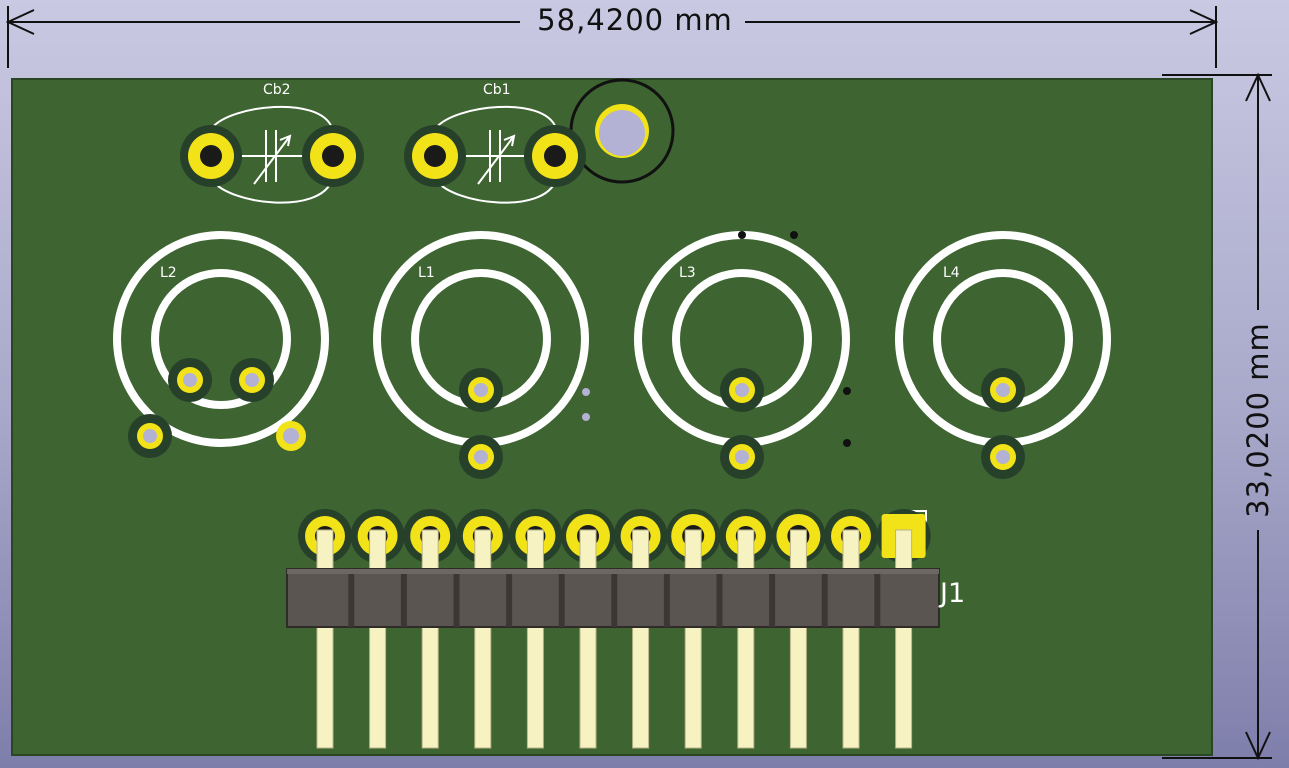 The height and width of the screenshot is (768, 1289). What do you see at coordinates (497, 90) in the screenshot?
I see `cb1-ref-label: Cb1` at bounding box center [497, 90].